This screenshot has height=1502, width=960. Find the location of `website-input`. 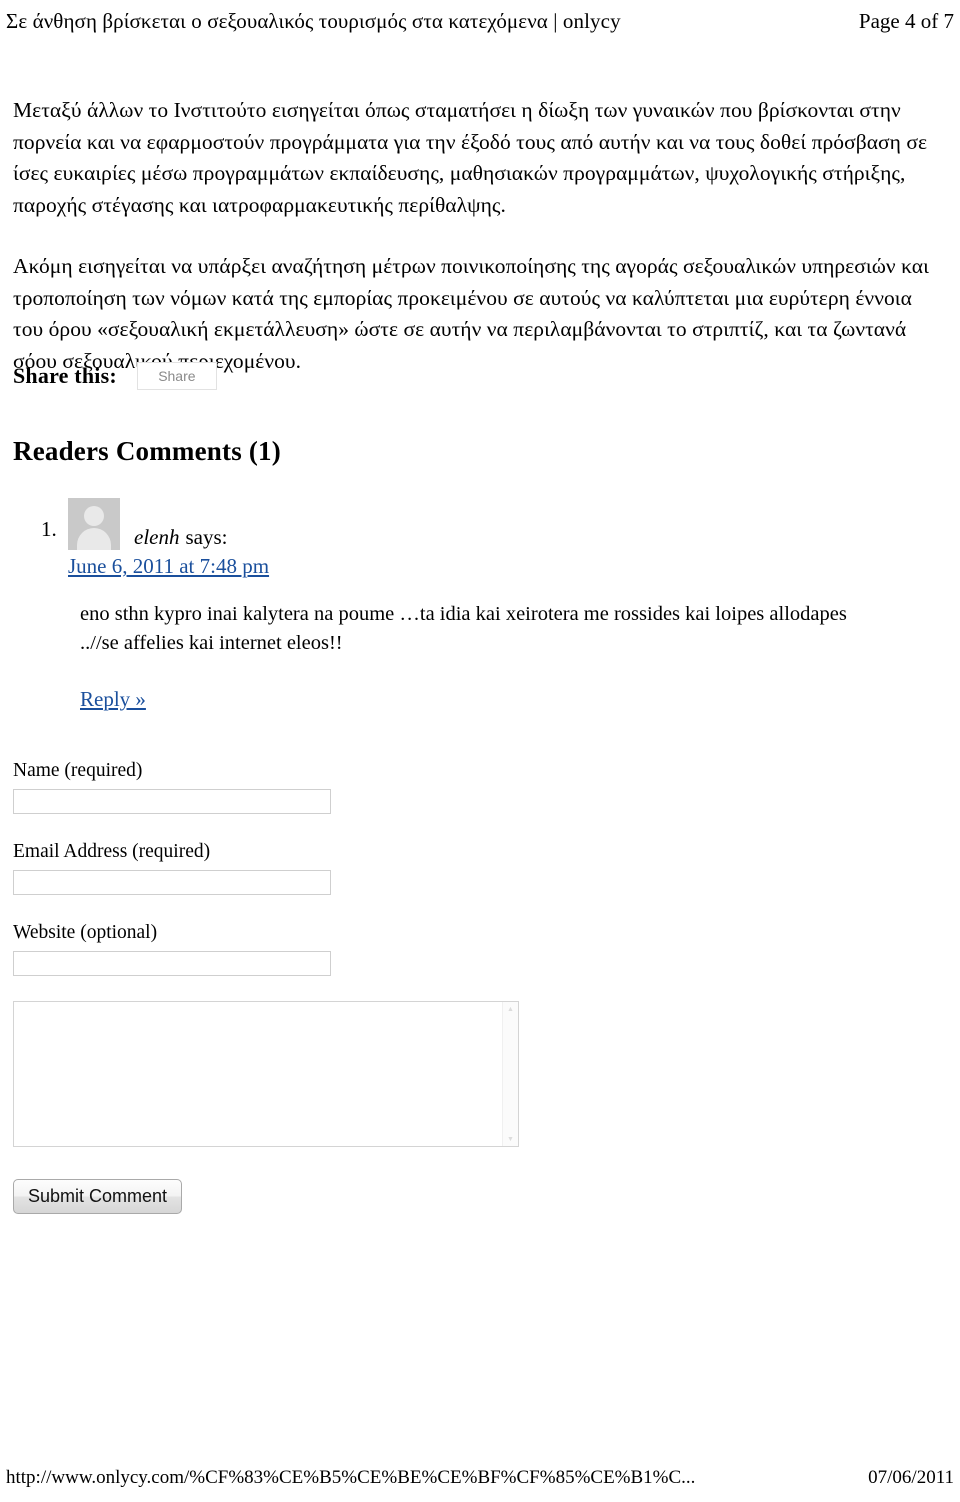

website-input is located at coordinates (172, 963).